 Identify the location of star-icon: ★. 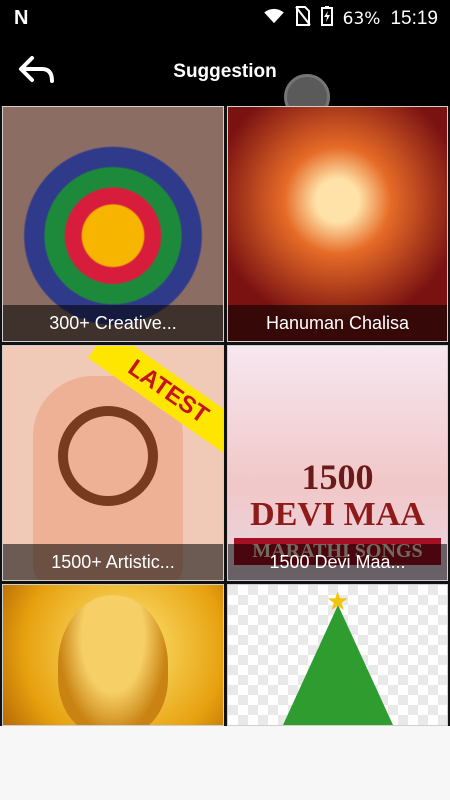
(338, 602).